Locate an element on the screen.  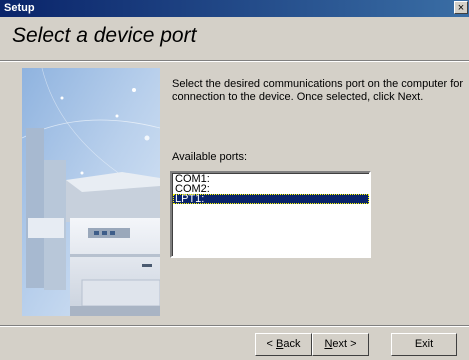
next-button: Next > is located at coordinates (340, 344).